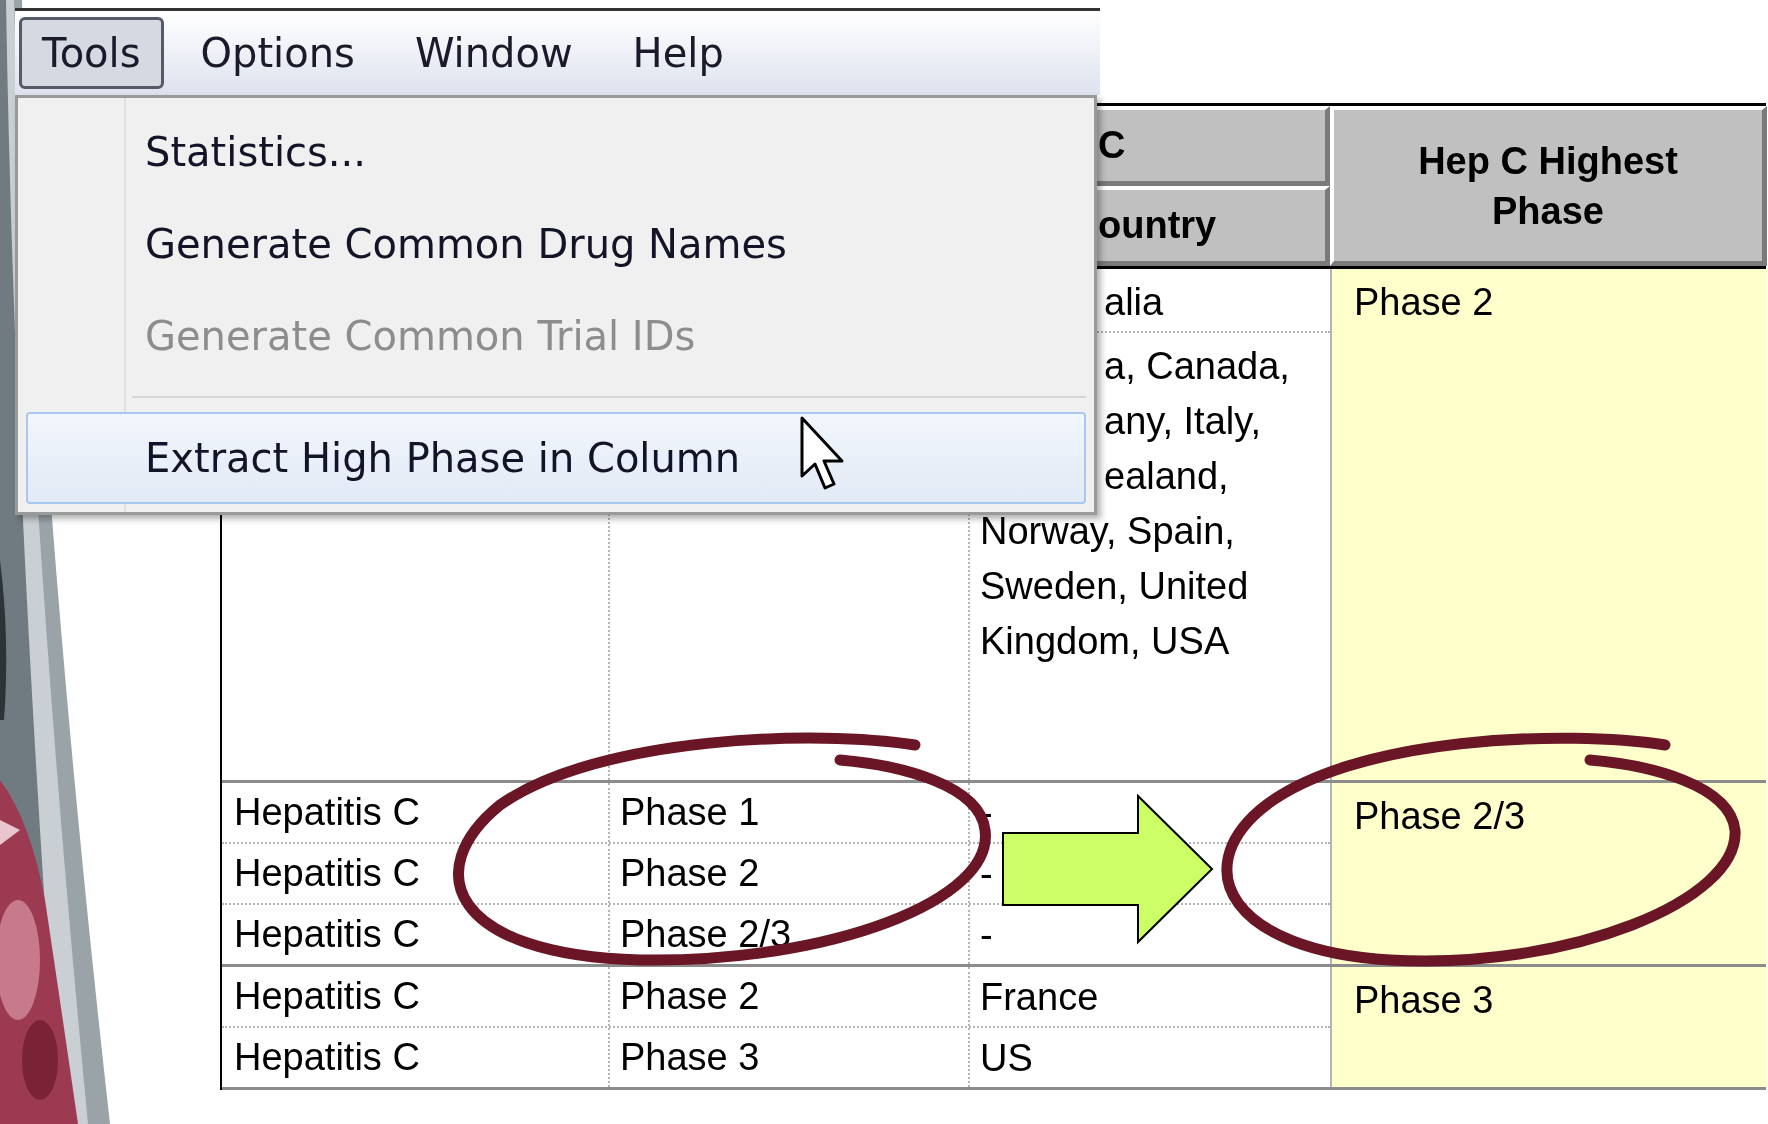  What do you see at coordinates (1006, 1058) in the screenshot?
I see `table-cell-text: US` at bounding box center [1006, 1058].